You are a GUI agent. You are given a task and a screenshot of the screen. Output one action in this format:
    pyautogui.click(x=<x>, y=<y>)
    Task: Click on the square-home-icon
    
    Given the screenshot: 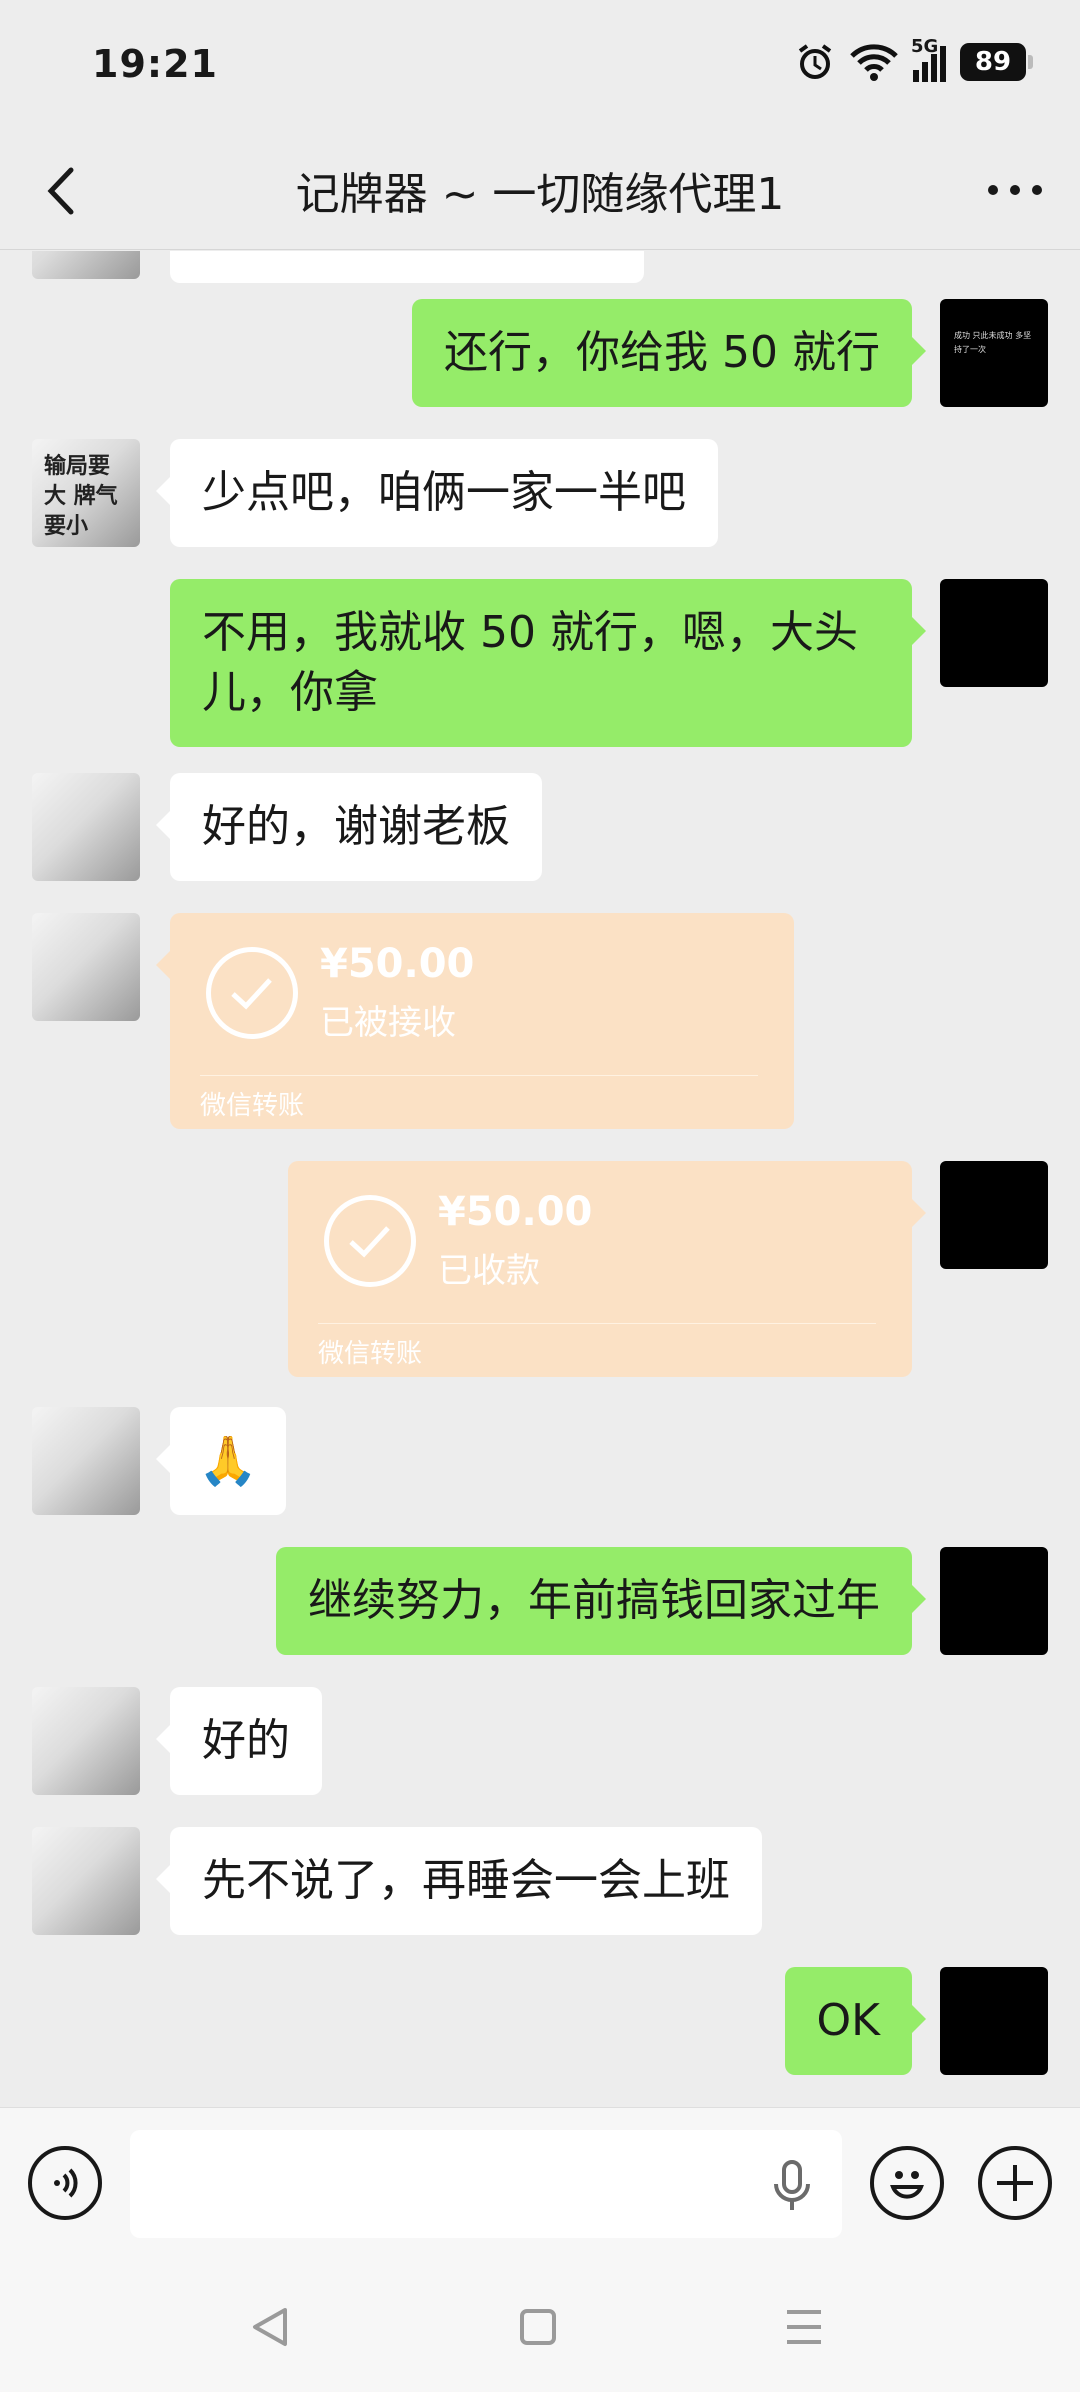 What is the action you would take?
    pyautogui.click(x=538, y=2327)
    